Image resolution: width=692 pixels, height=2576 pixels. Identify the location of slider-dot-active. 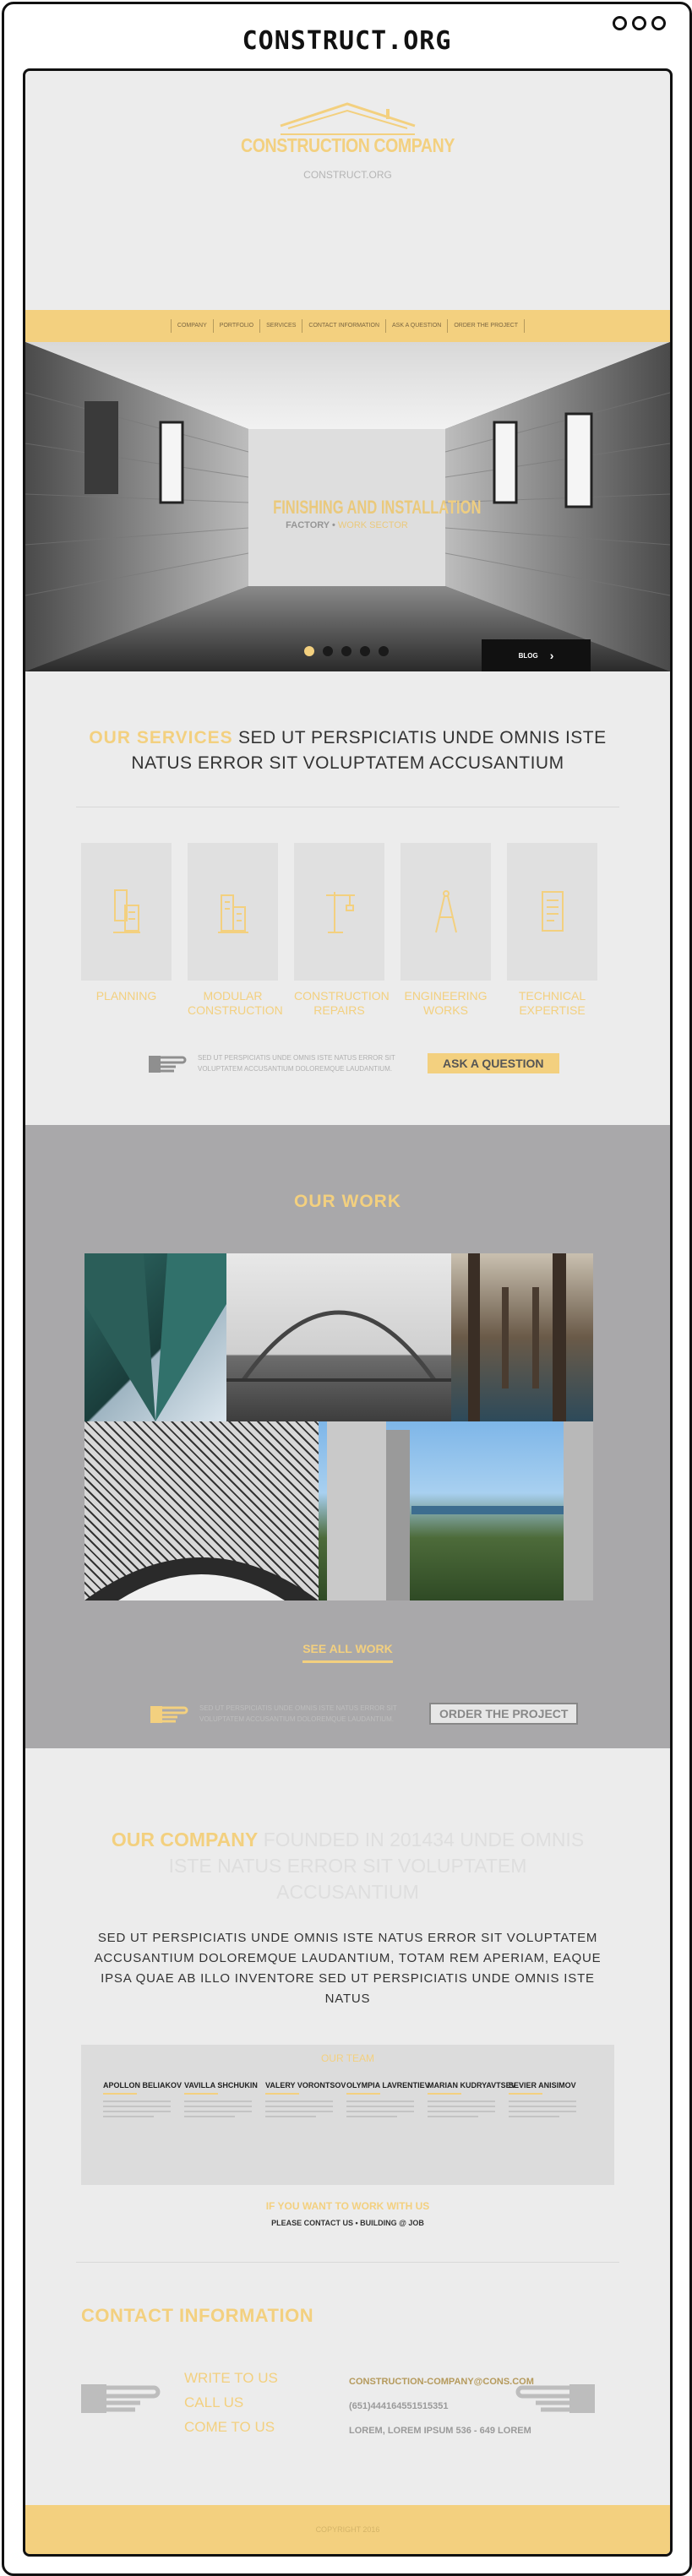
(309, 651).